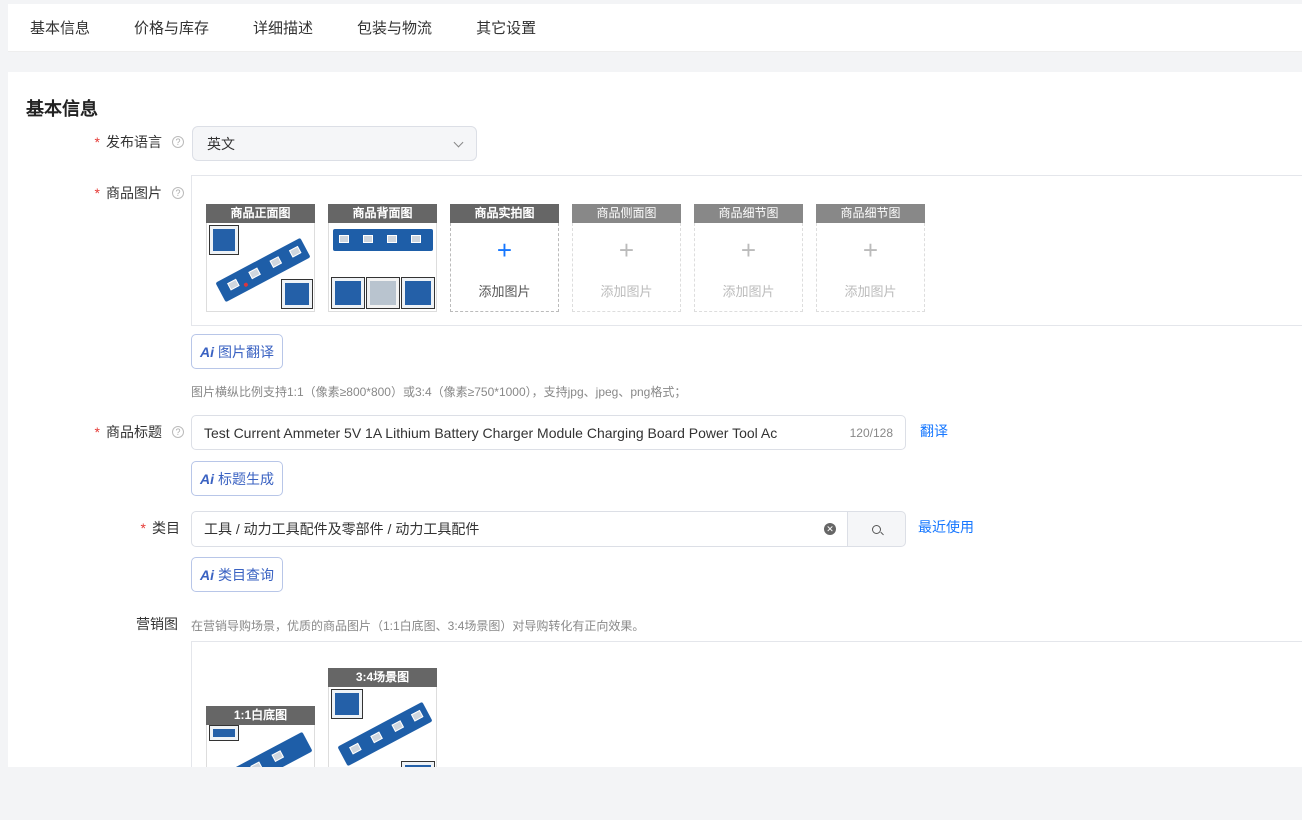 This screenshot has height=820, width=1302. What do you see at coordinates (166, 528) in the screenshot?
I see `category-label-text: 类目` at bounding box center [166, 528].